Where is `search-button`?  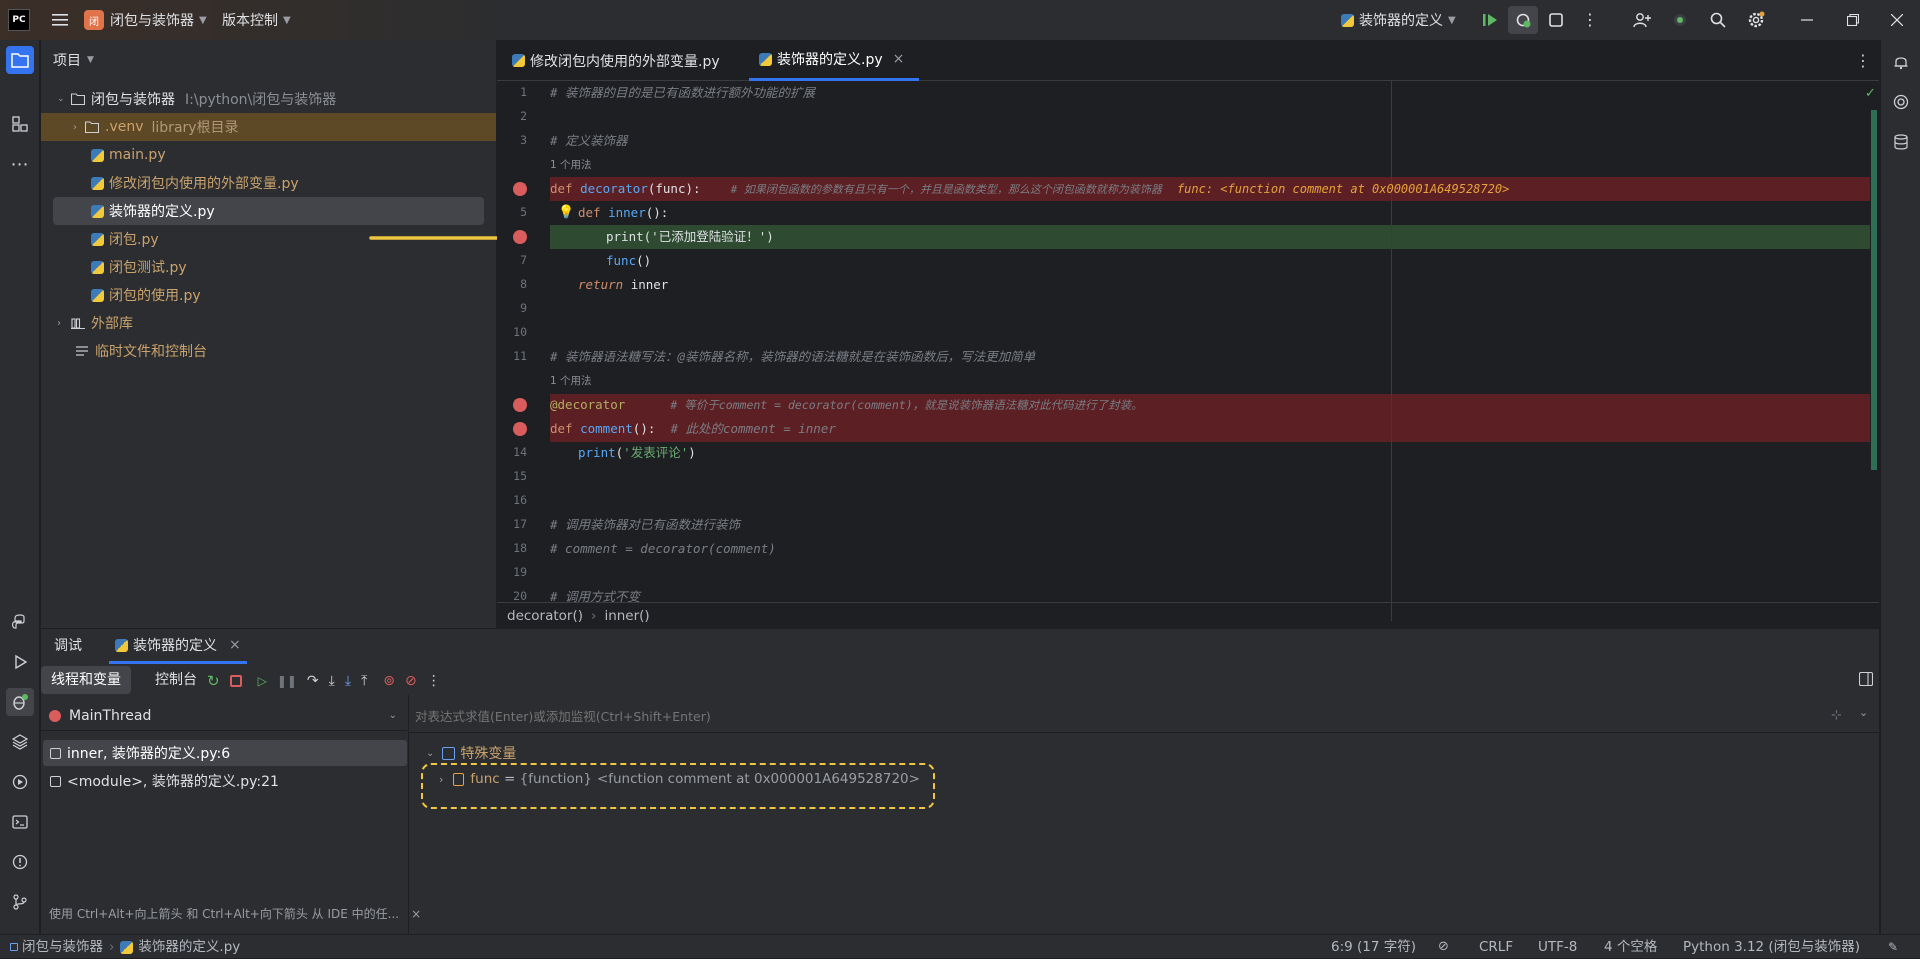 search-button is located at coordinates (1718, 20).